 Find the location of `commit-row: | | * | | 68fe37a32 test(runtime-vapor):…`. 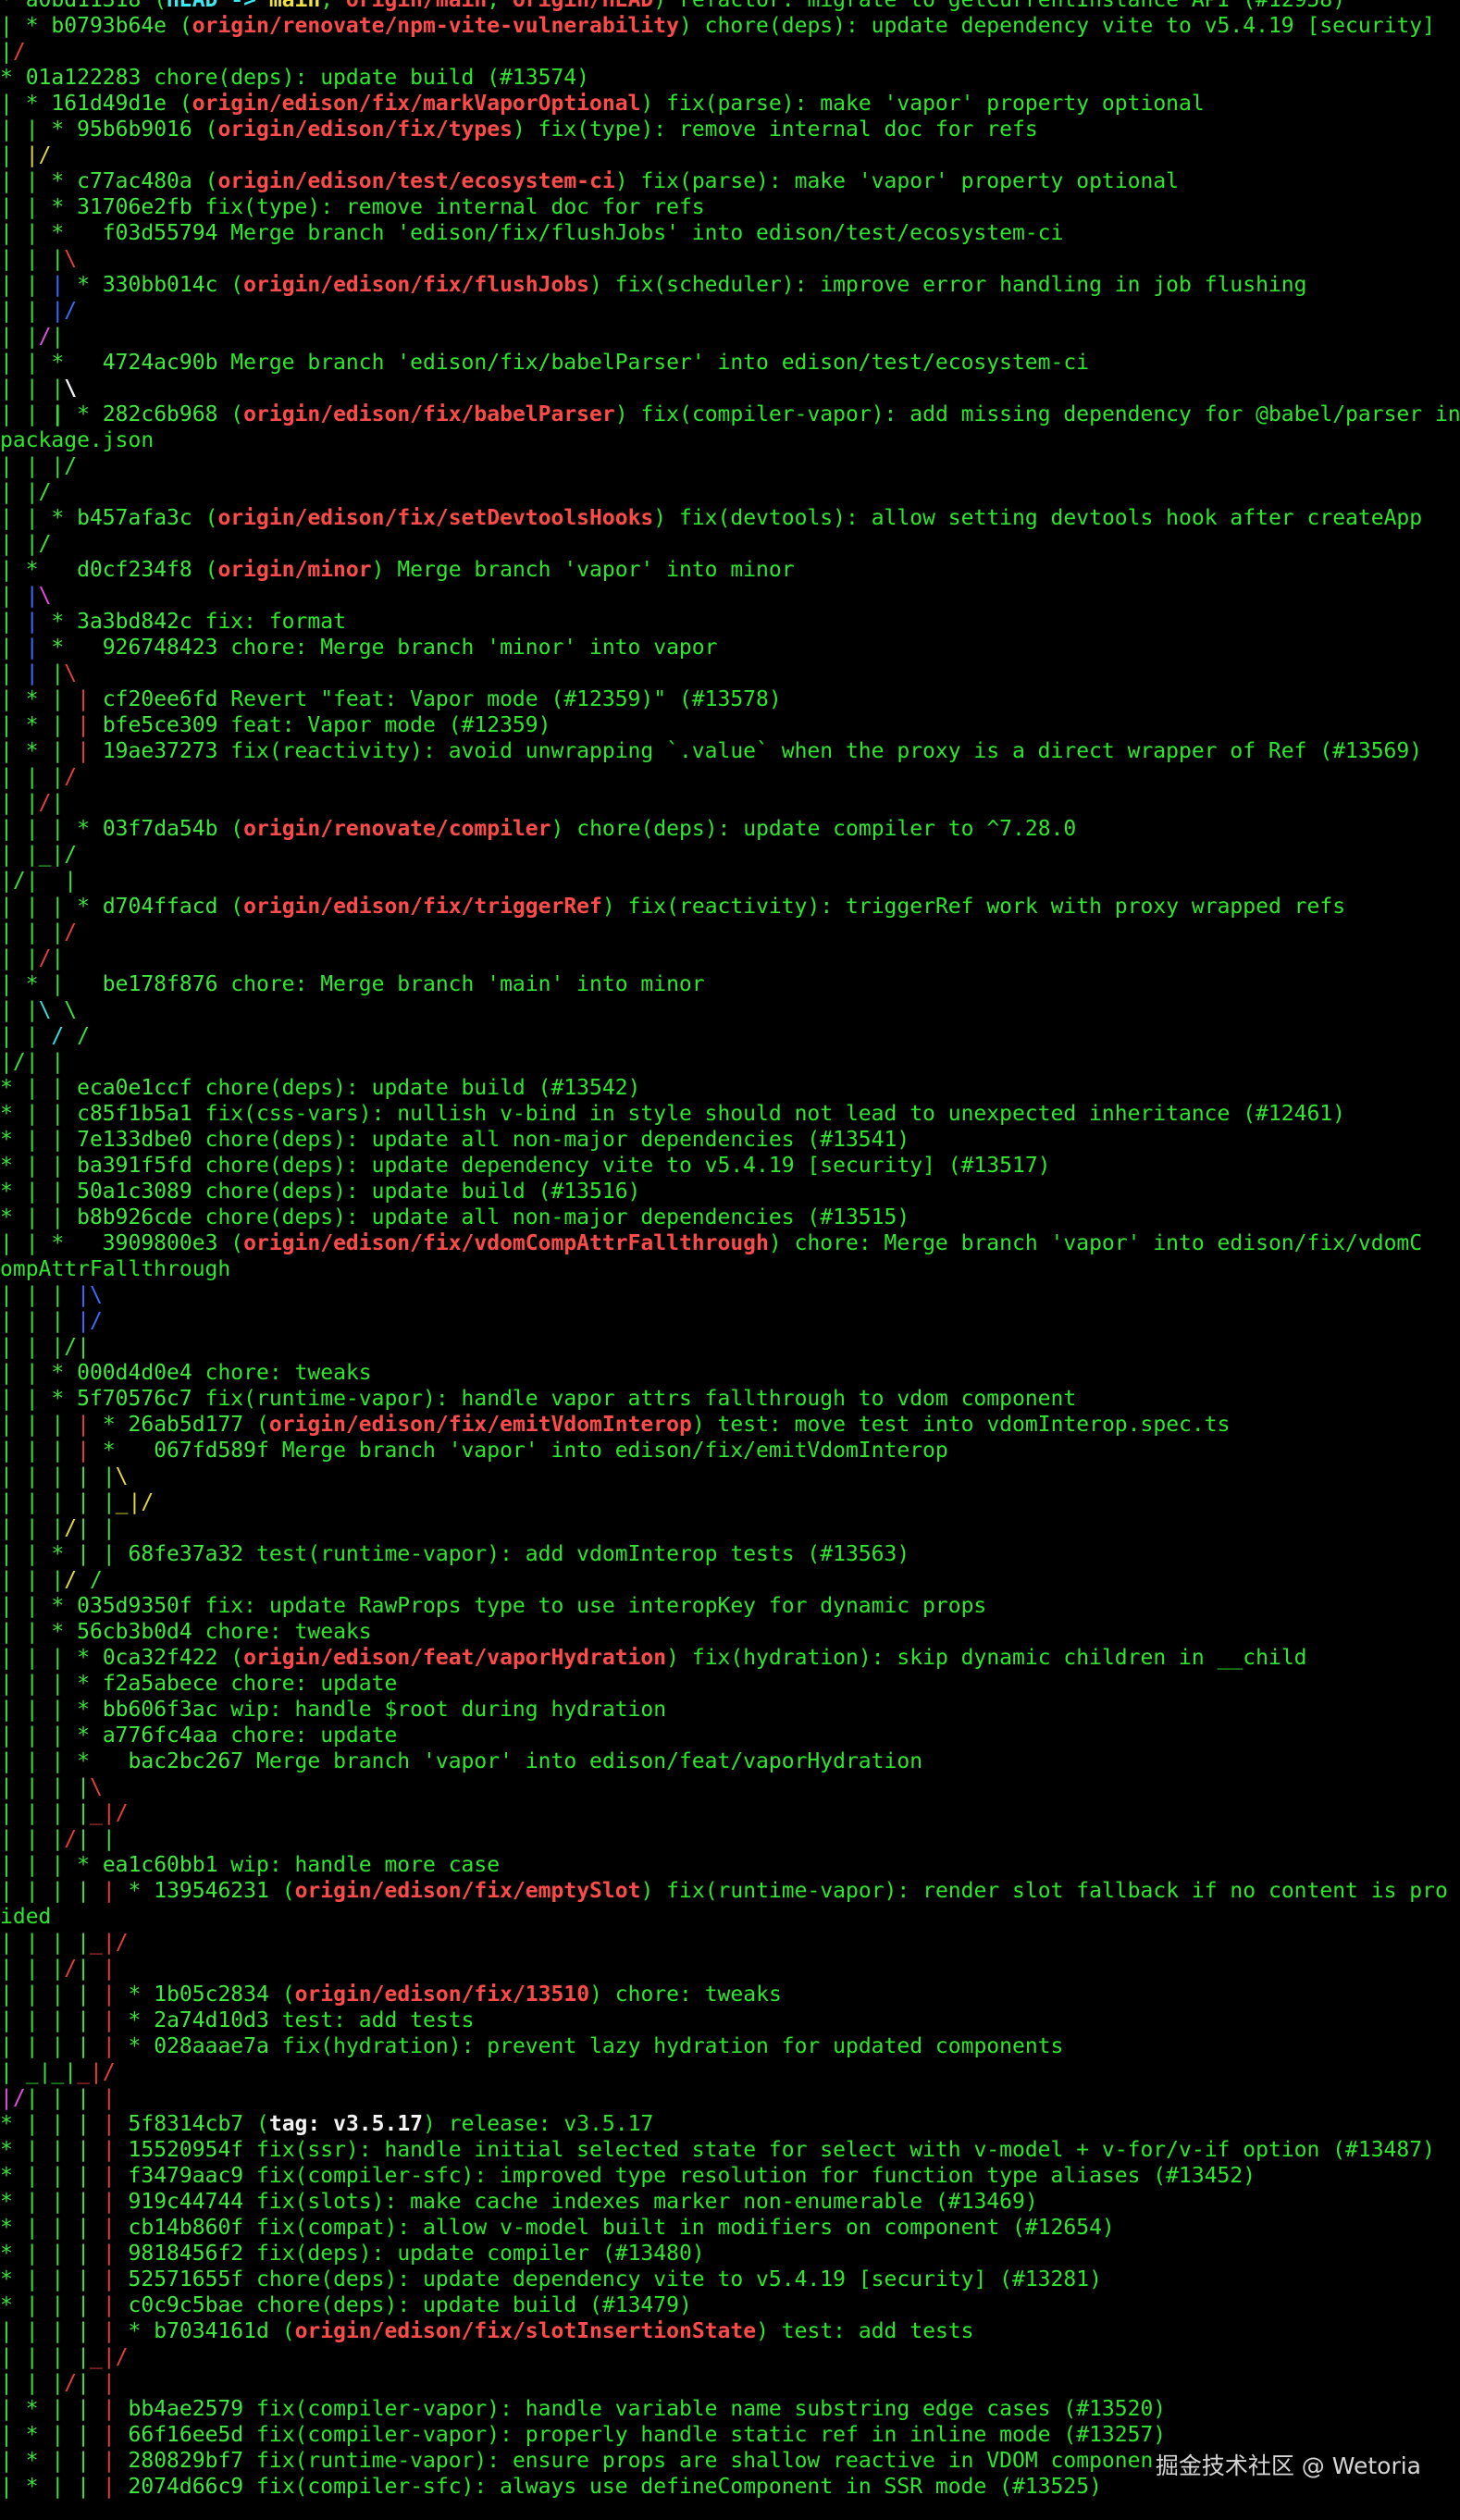

commit-row: | | * | | 68fe37a32 test(runtime-vapor):… is located at coordinates (454, 1554).